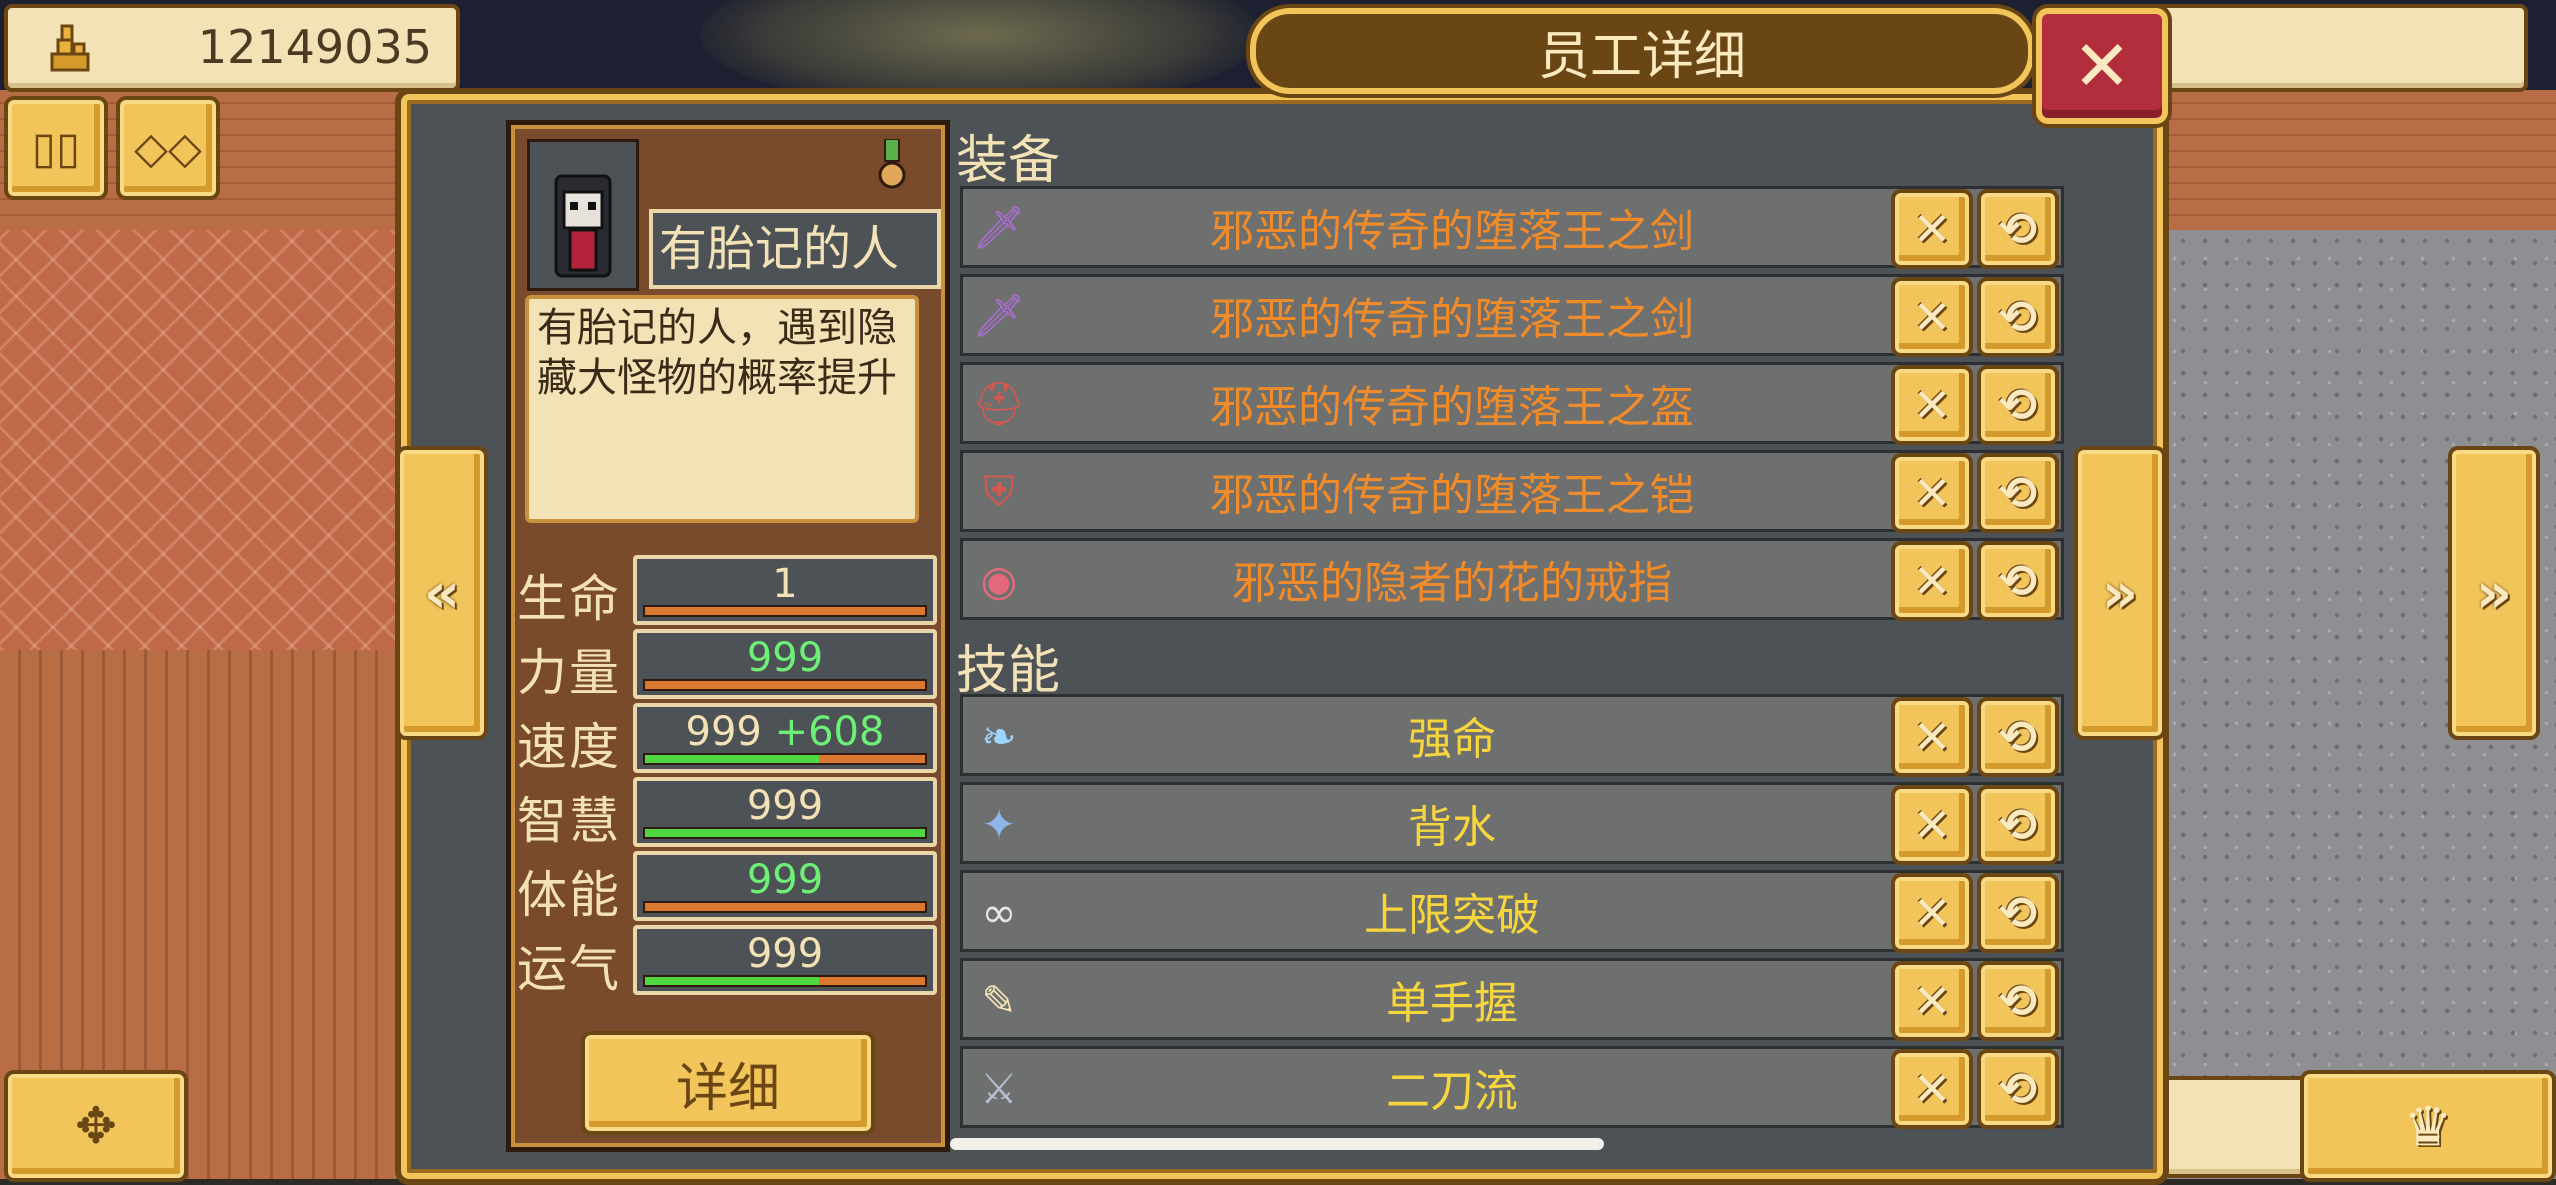 Image resolution: width=2556 pixels, height=1185 pixels. What do you see at coordinates (1512, 823) in the screenshot?
I see `skill-row: ✦ 背水 ✕ ⟲` at bounding box center [1512, 823].